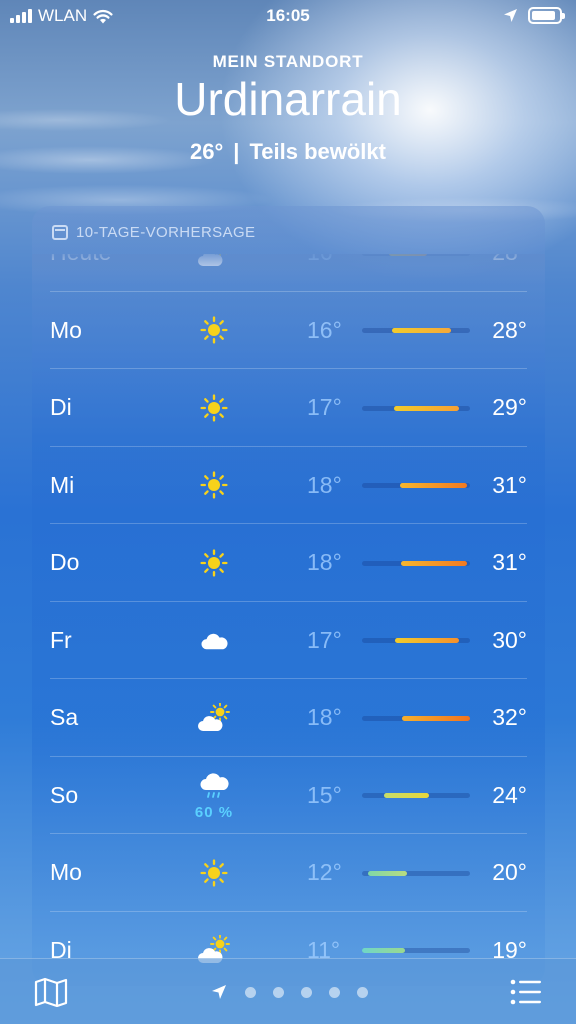 The height and width of the screenshot is (1024, 576). What do you see at coordinates (64, 717) in the screenshot?
I see `forecast-day: Sa` at bounding box center [64, 717].